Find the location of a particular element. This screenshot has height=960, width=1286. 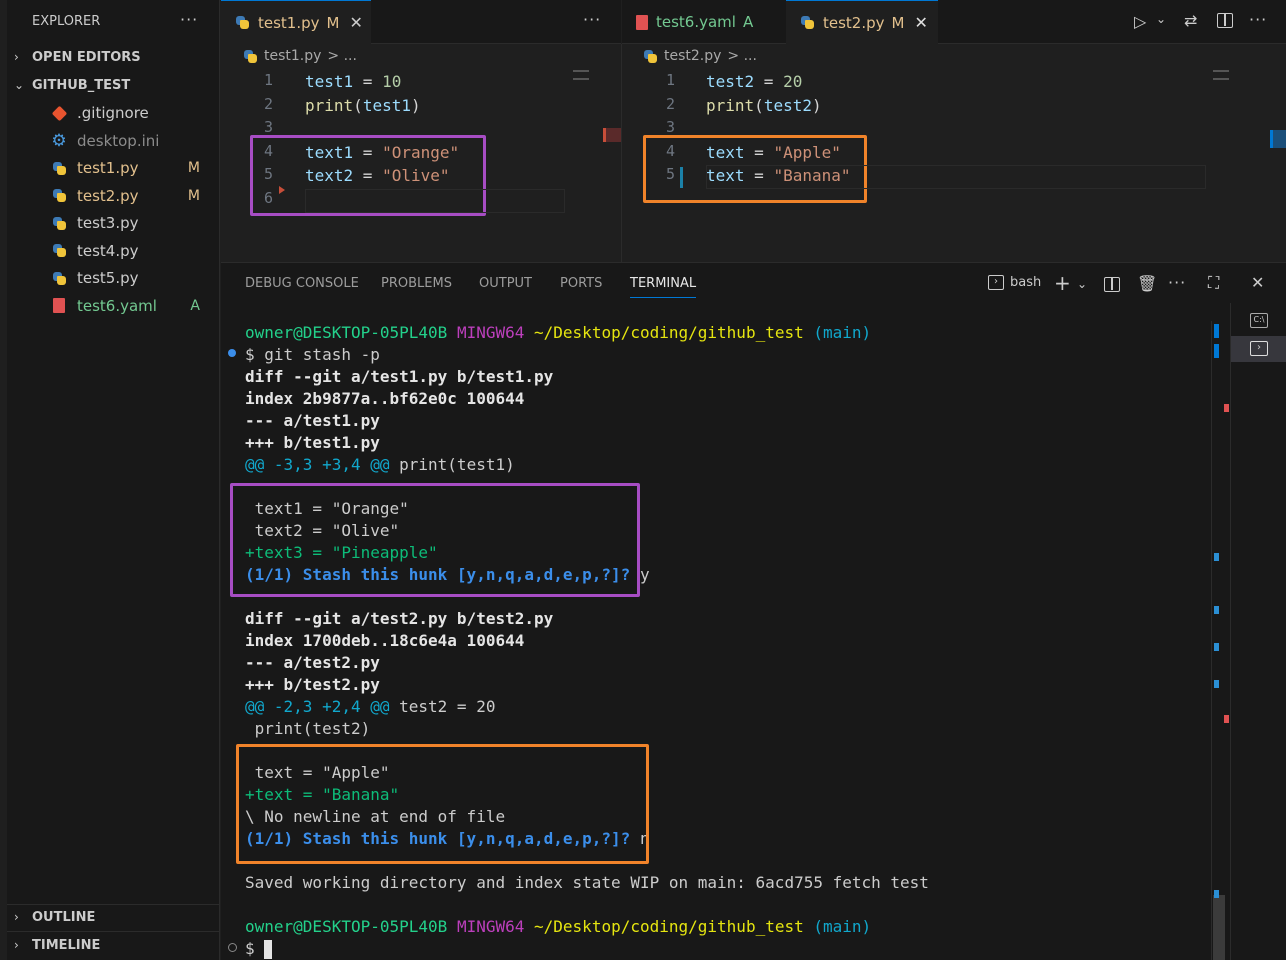

minimap-change-marker is located at coordinates (612, 135).